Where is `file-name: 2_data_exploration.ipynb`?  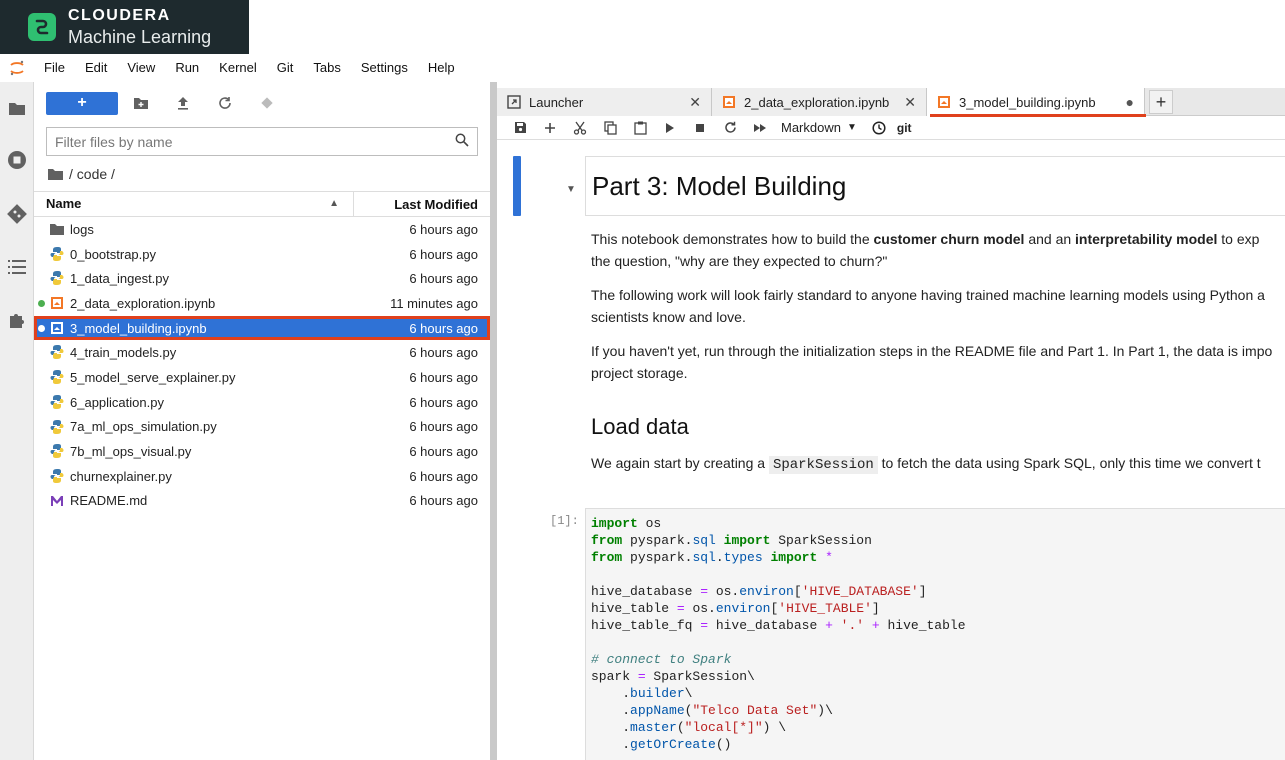
file-name: 2_data_exploration.ipynb is located at coordinates (143, 303).